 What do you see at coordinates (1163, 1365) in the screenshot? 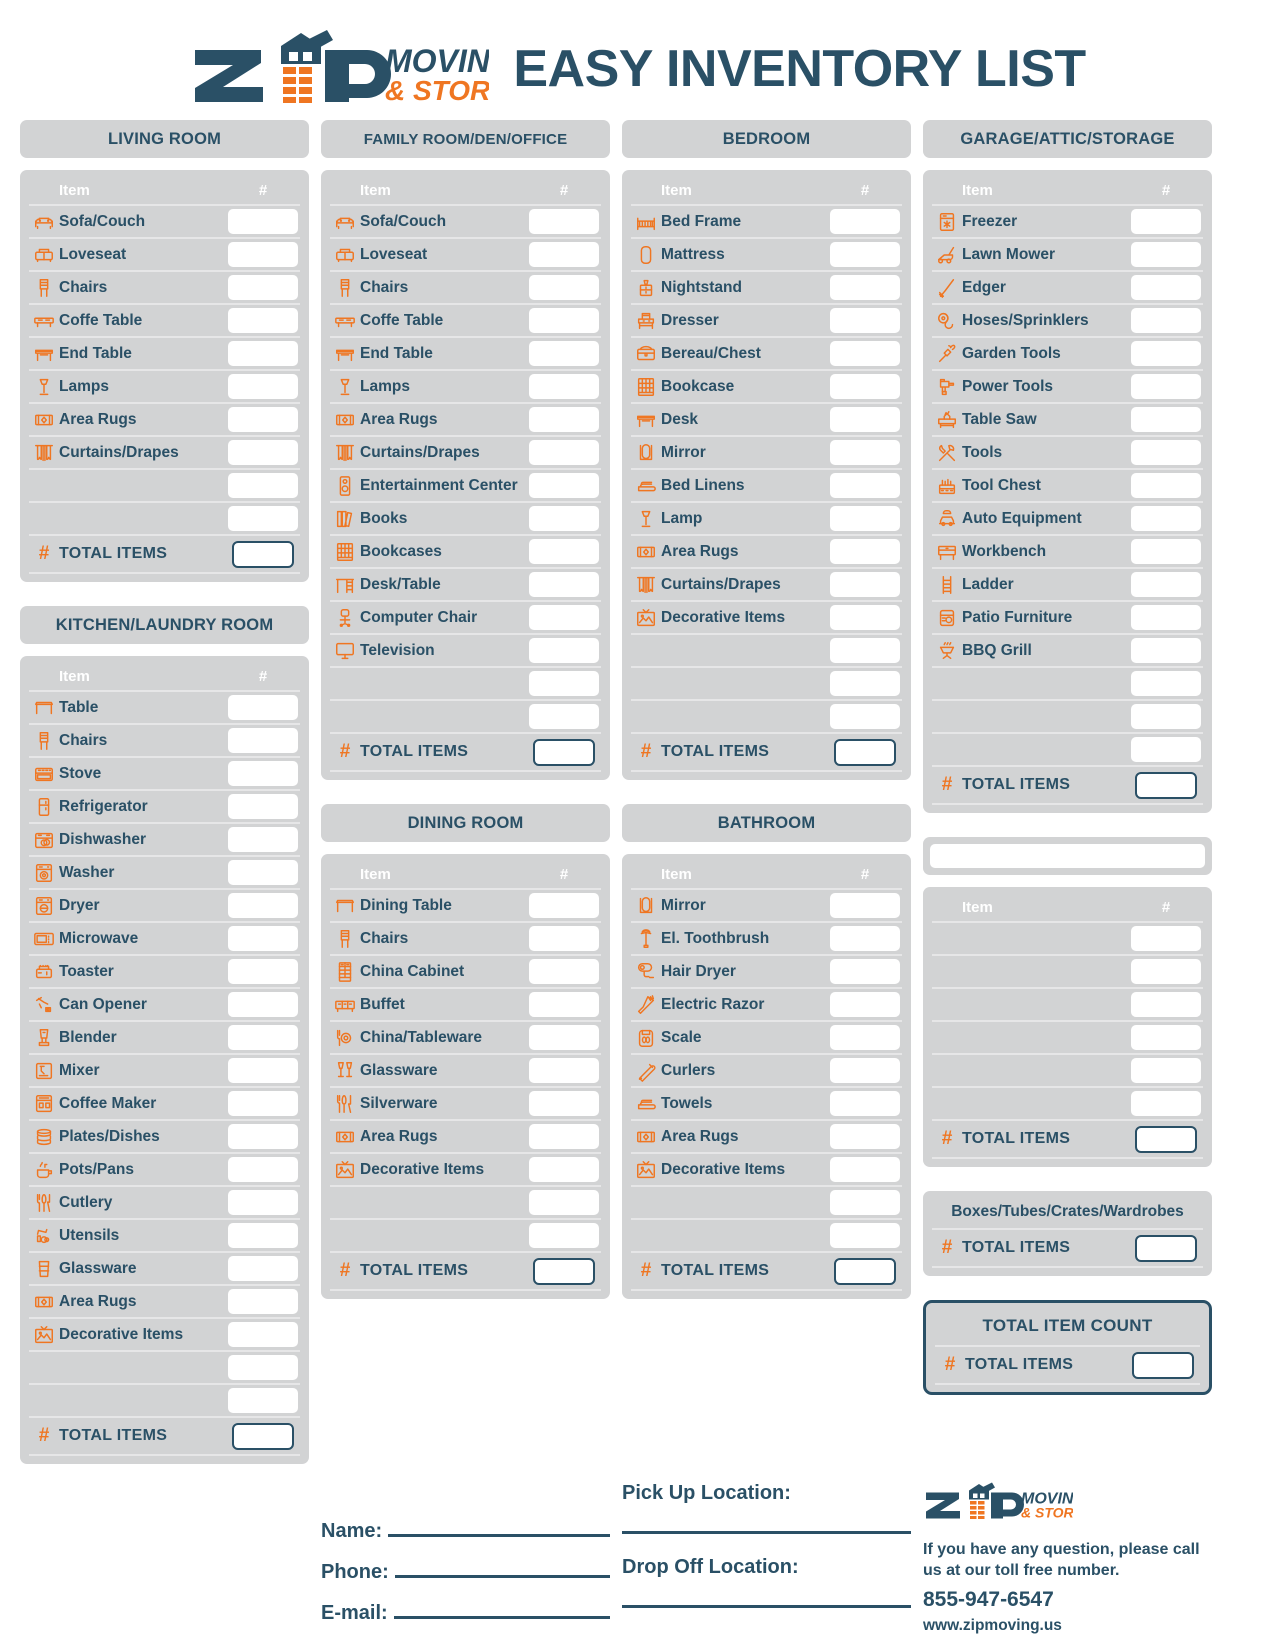
I see `grand-total-input` at bounding box center [1163, 1365].